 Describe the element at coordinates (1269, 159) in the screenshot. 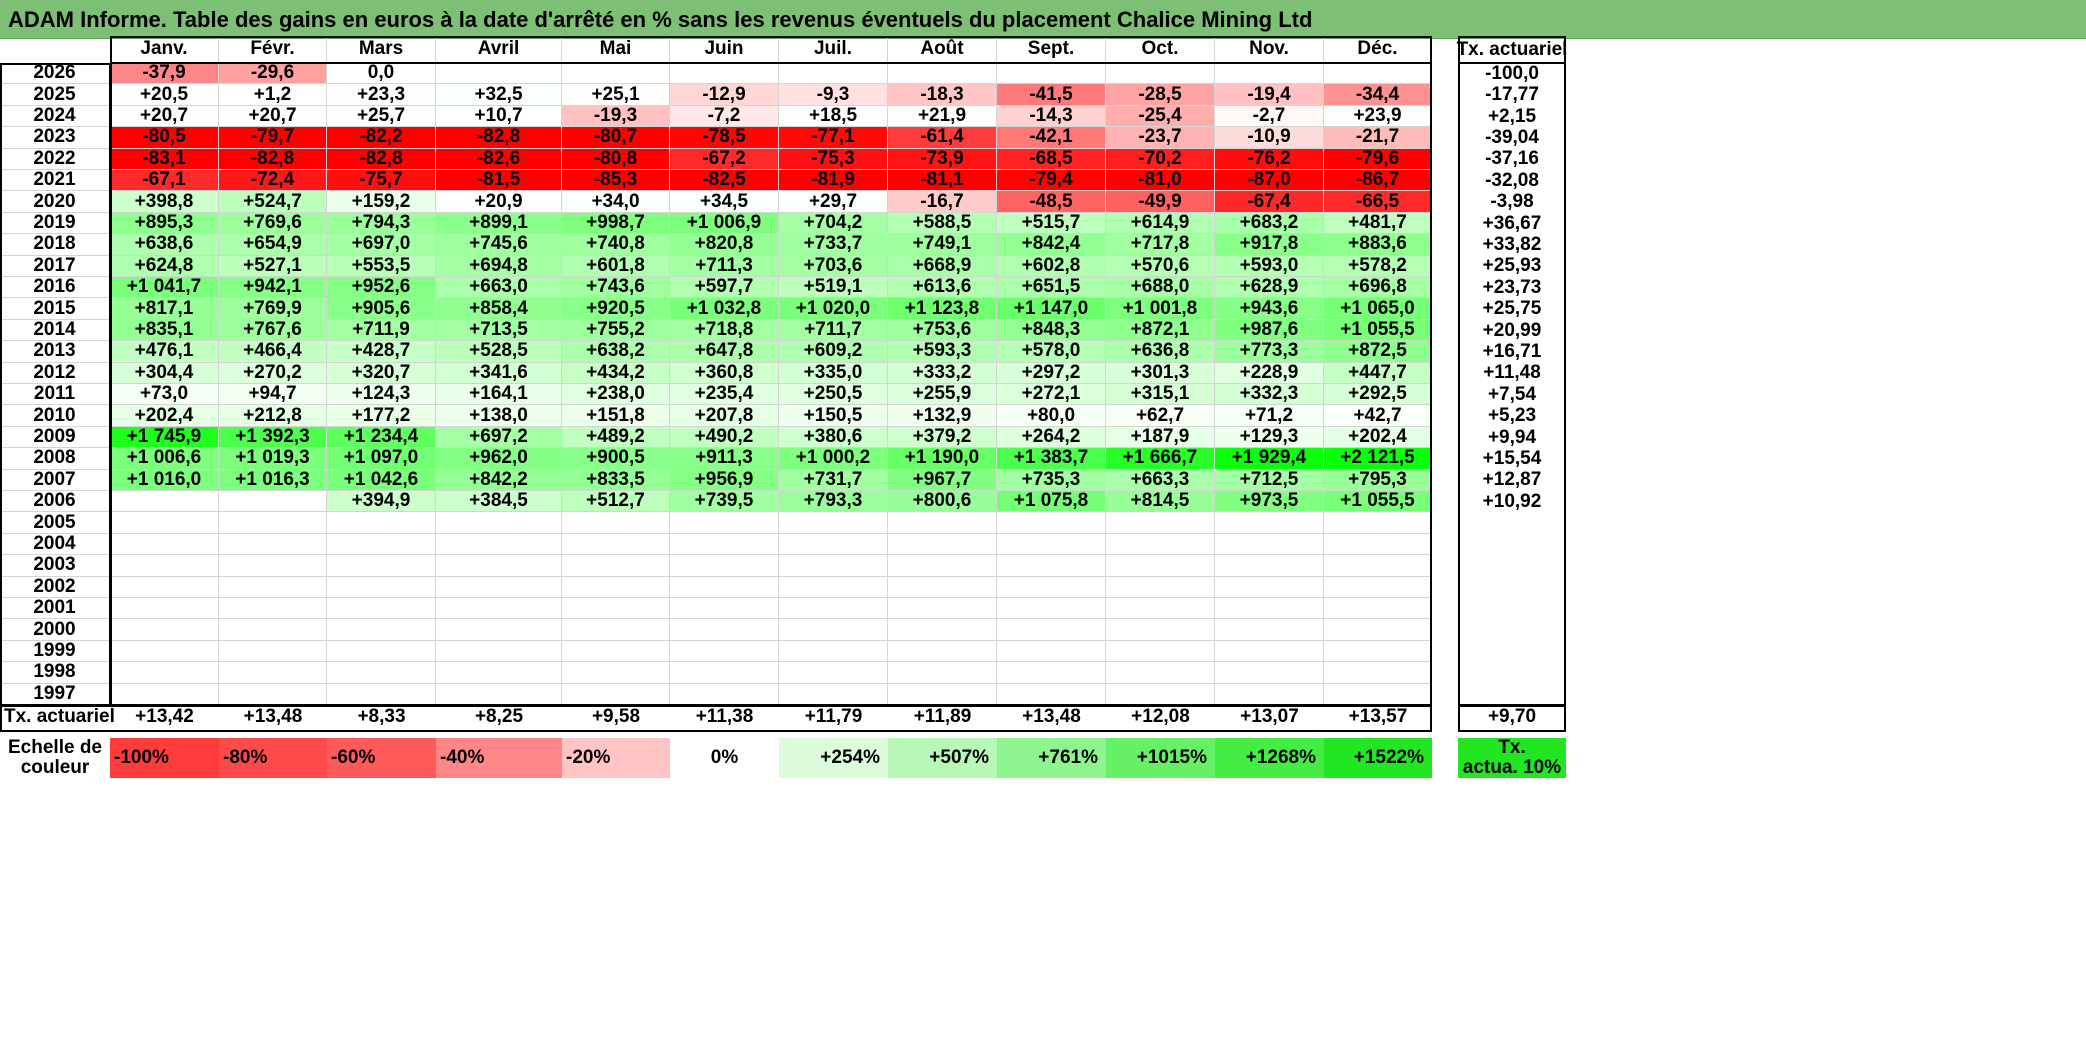

I see `table-cell: -76,2` at that location.